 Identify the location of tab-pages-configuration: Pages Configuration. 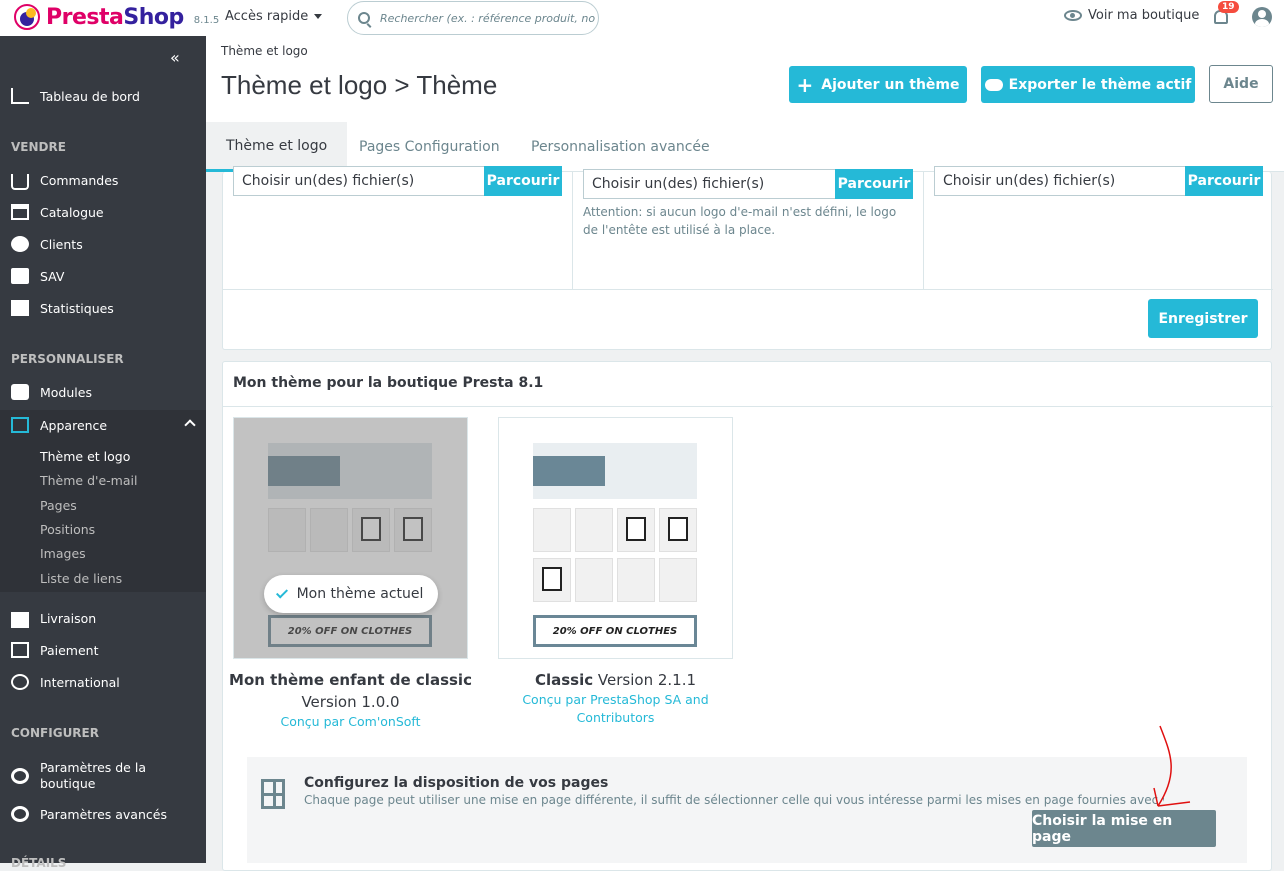
(429, 147).